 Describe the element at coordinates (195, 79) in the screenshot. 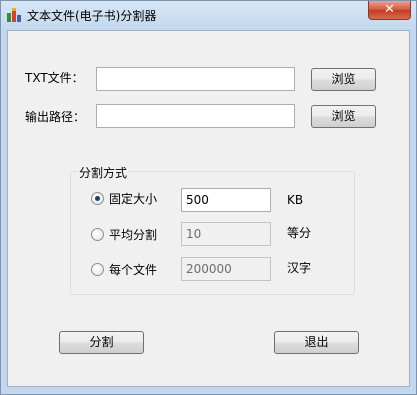

I see `txt-file-input` at that location.